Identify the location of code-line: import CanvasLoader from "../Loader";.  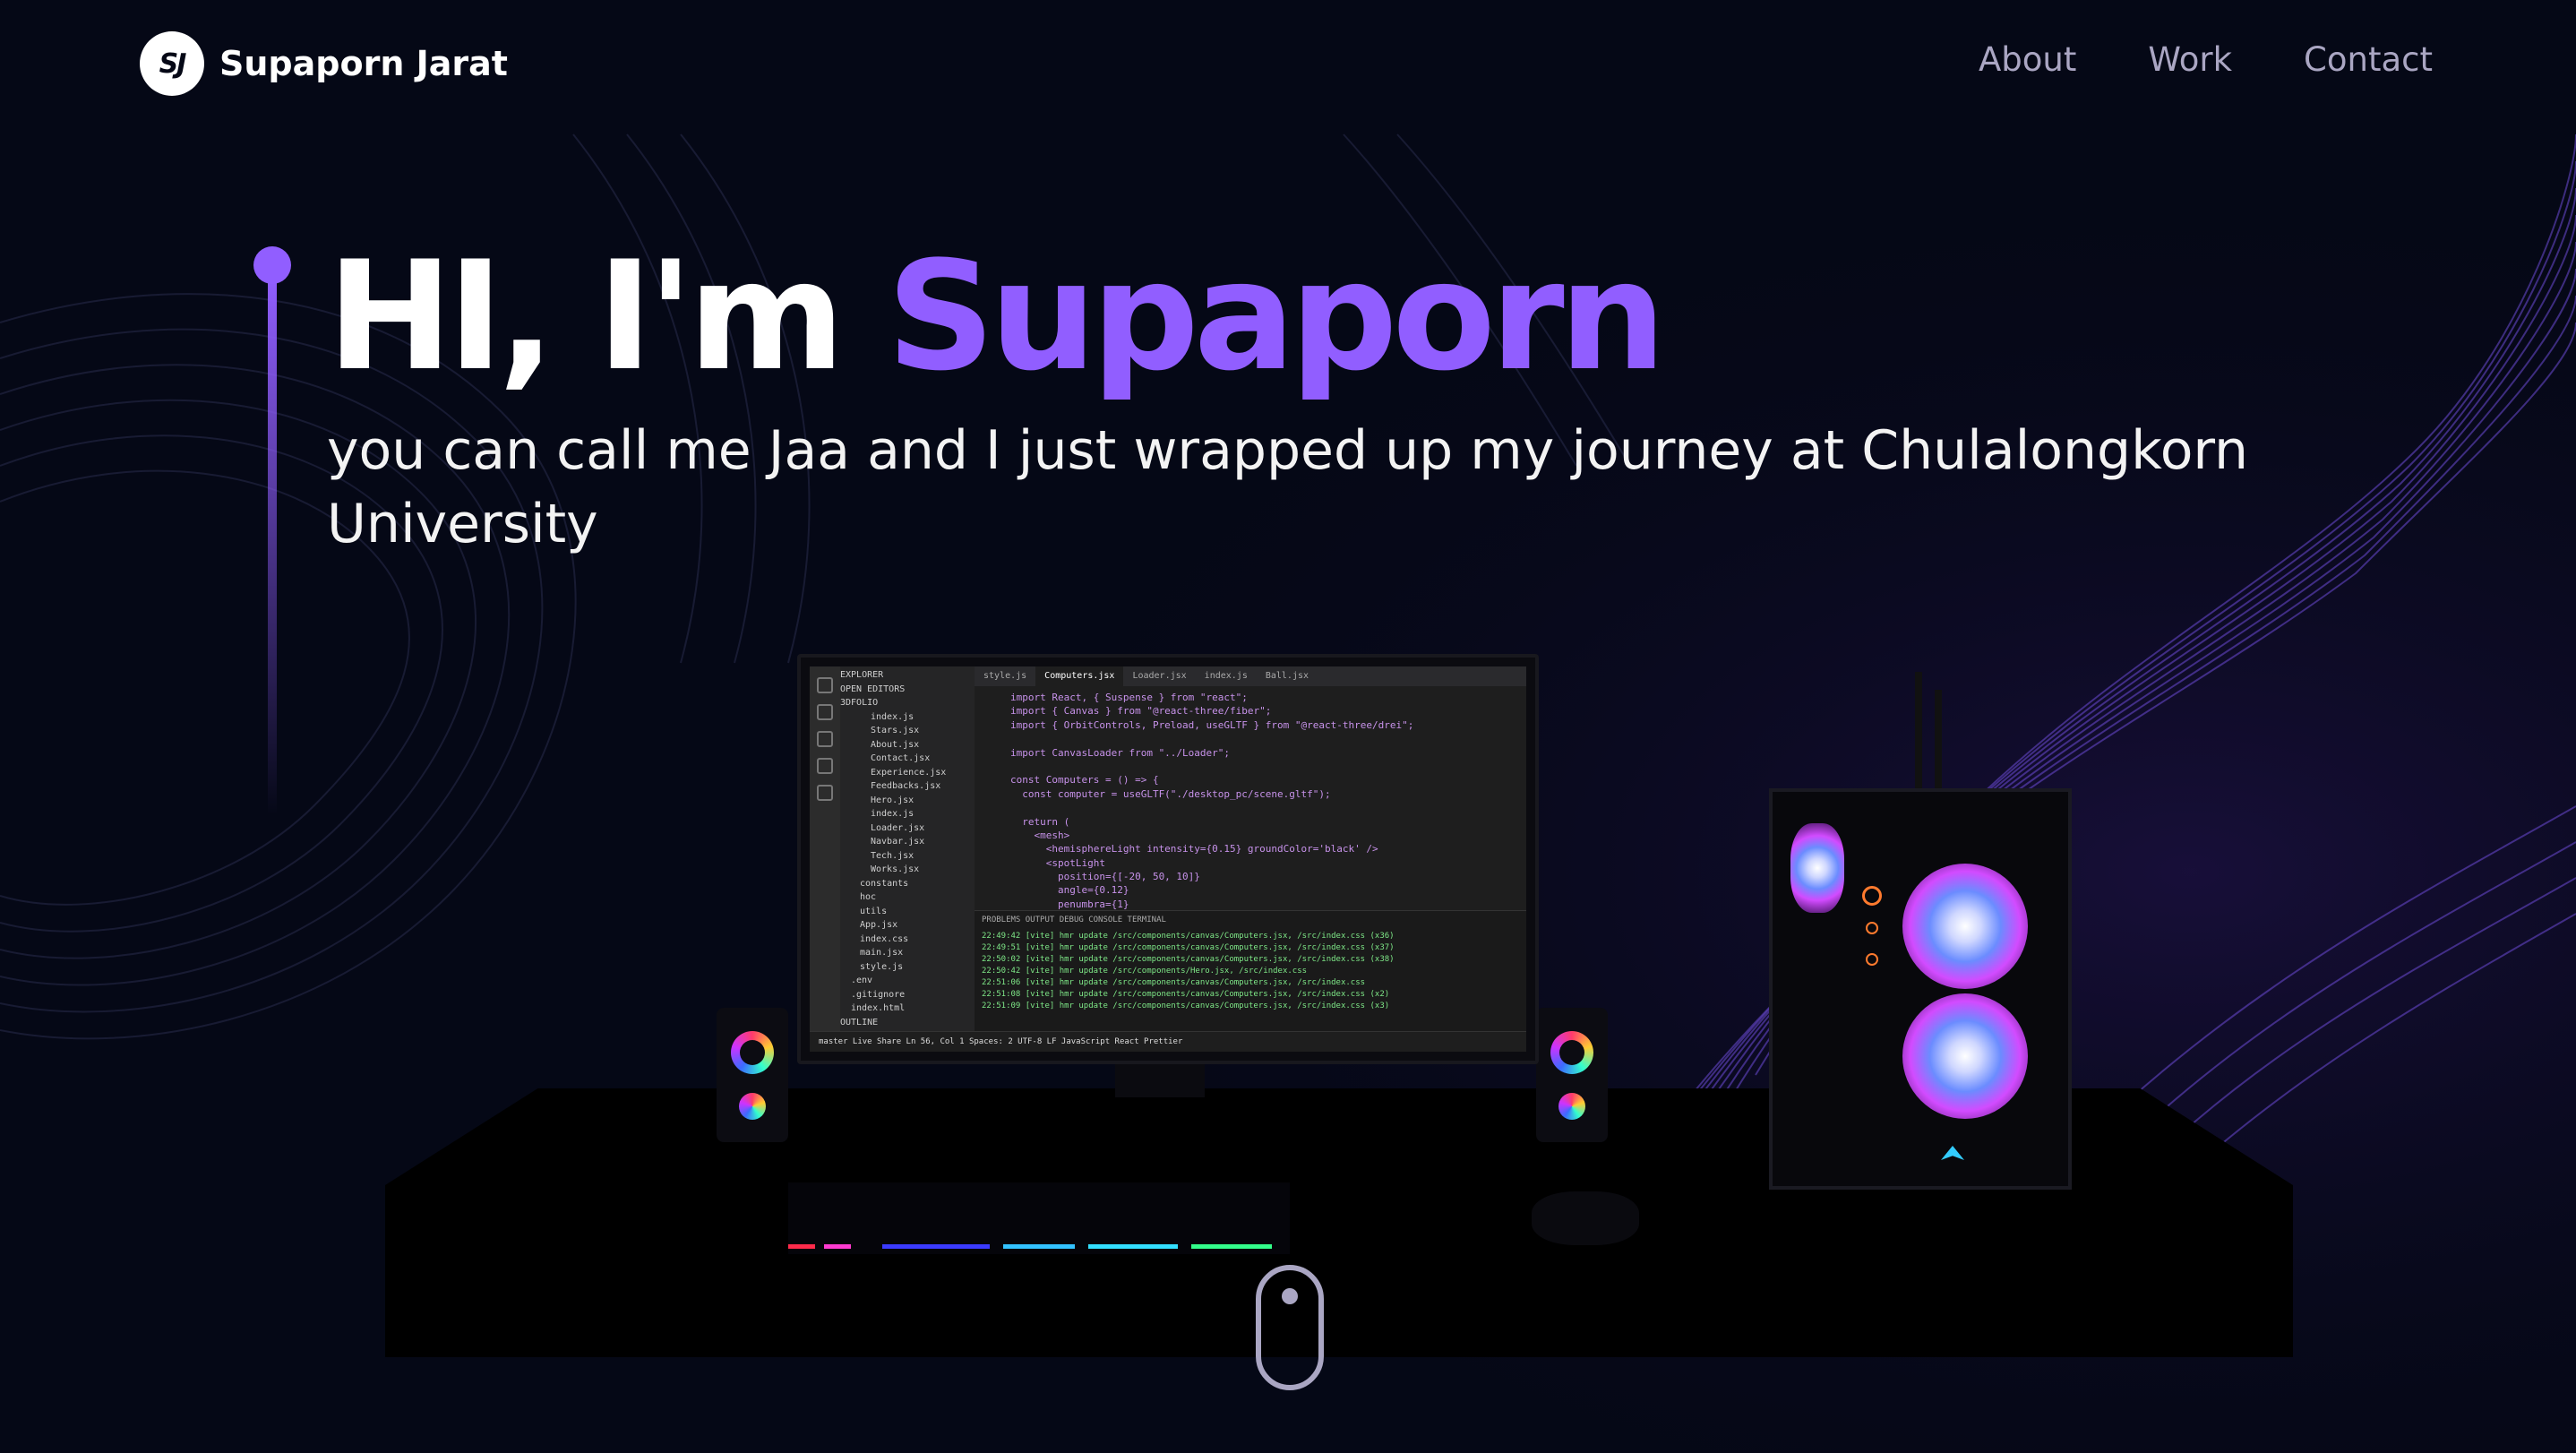
(1120, 753).